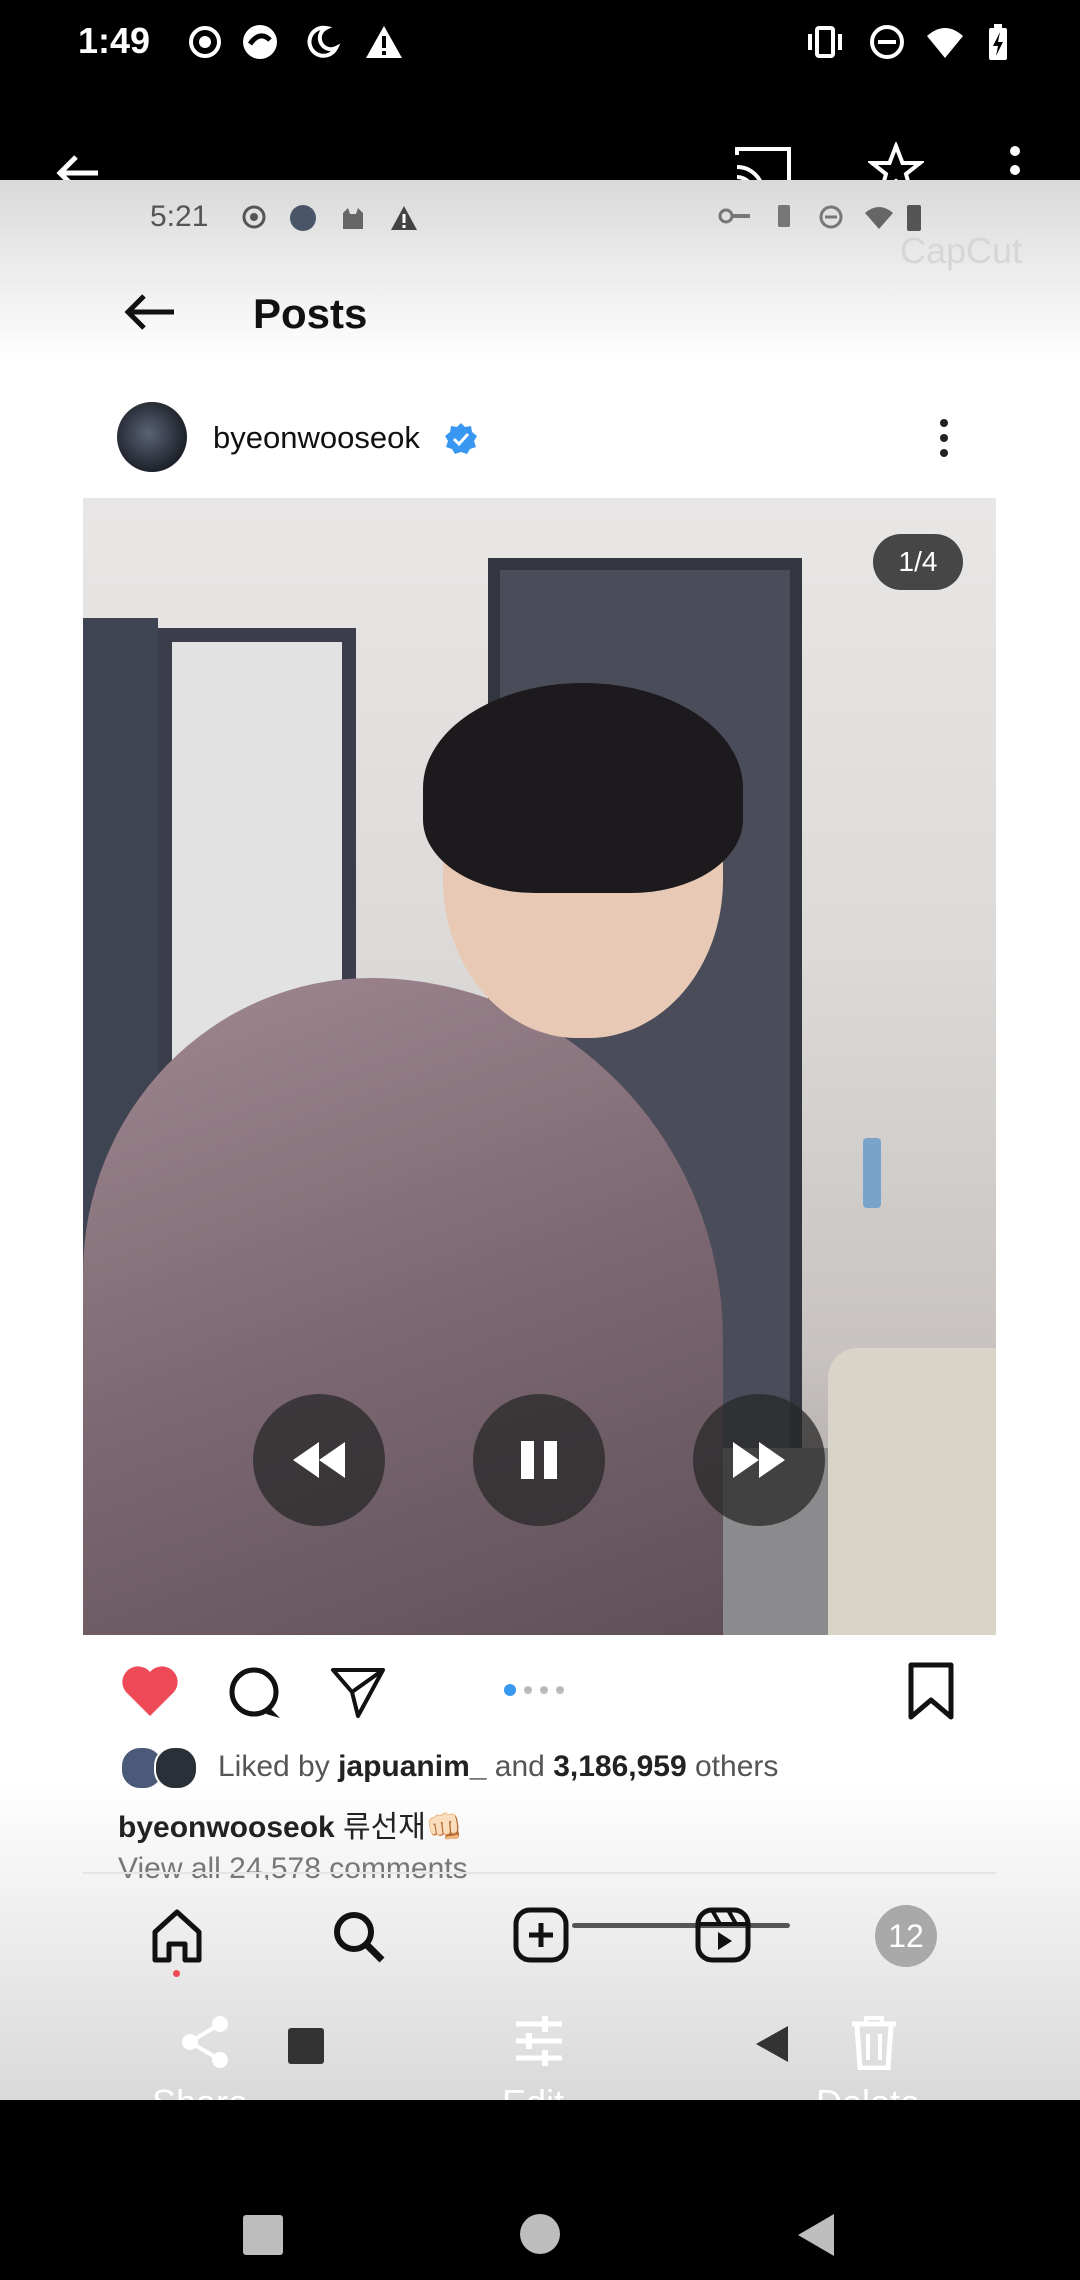  What do you see at coordinates (520, 1766) in the screenshot?
I see `likes-and: and` at bounding box center [520, 1766].